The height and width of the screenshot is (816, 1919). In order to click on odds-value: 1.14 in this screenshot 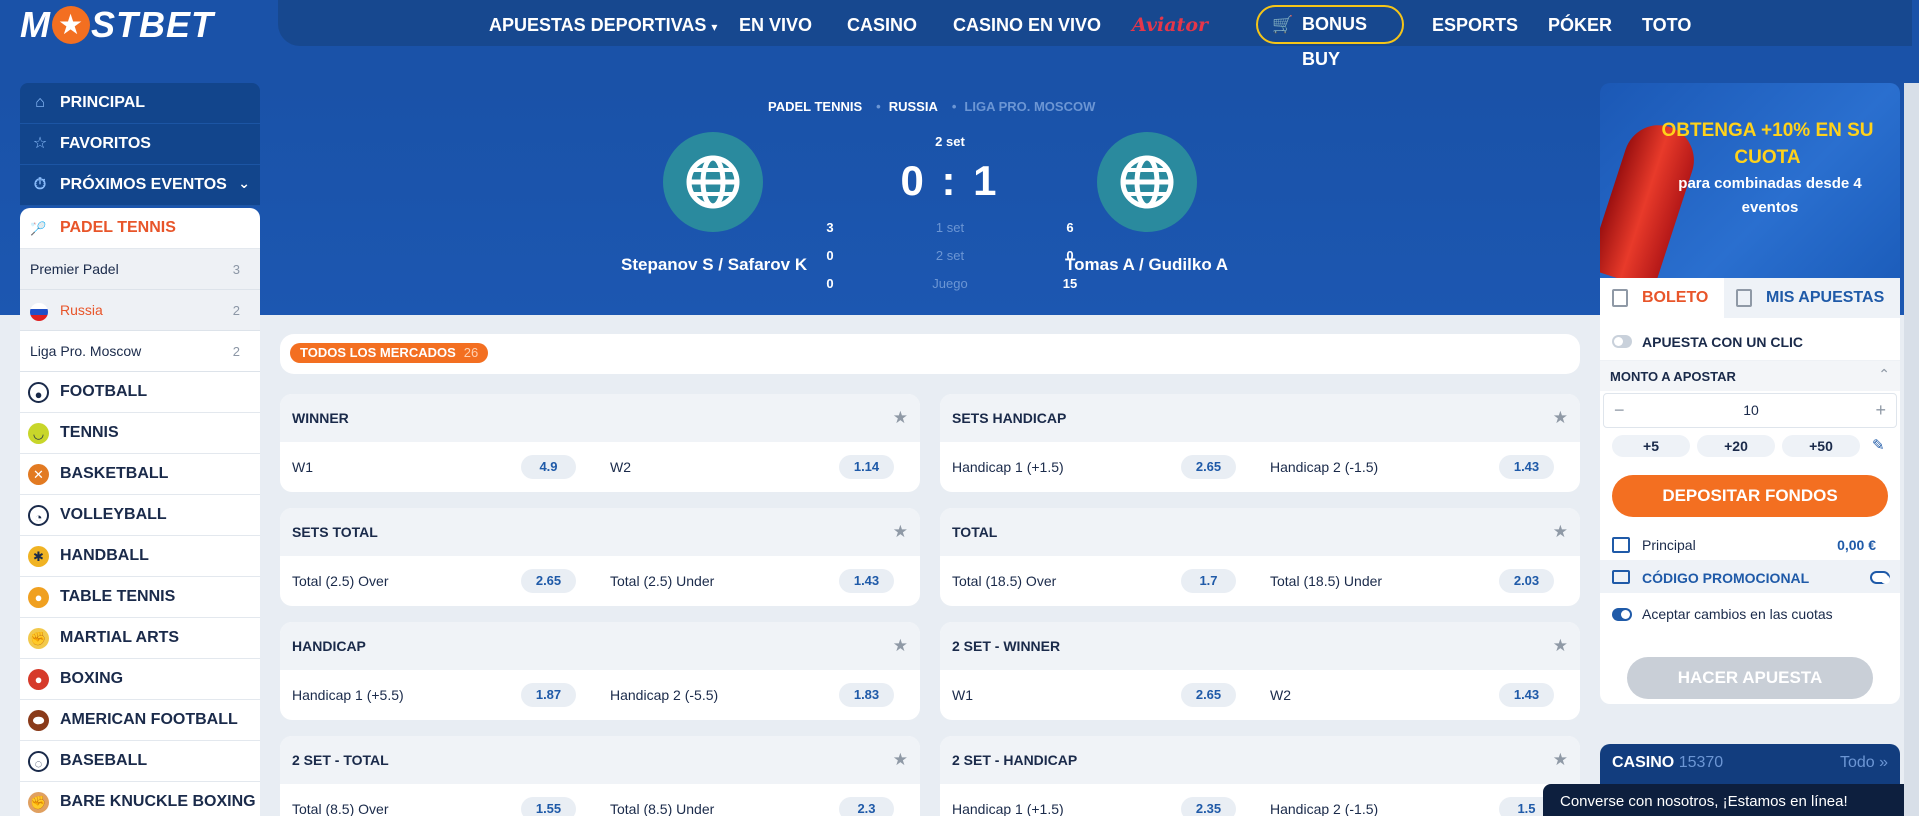, I will do `click(866, 467)`.